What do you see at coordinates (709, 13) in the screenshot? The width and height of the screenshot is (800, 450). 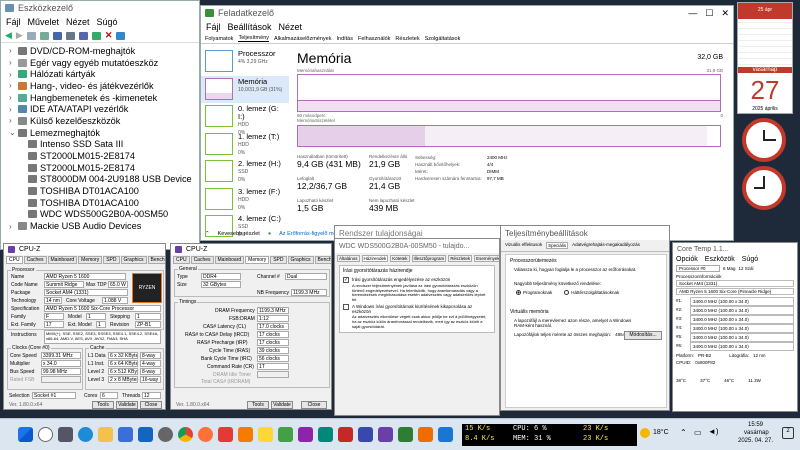 I see `maximize-icon: ☐` at bounding box center [709, 13].